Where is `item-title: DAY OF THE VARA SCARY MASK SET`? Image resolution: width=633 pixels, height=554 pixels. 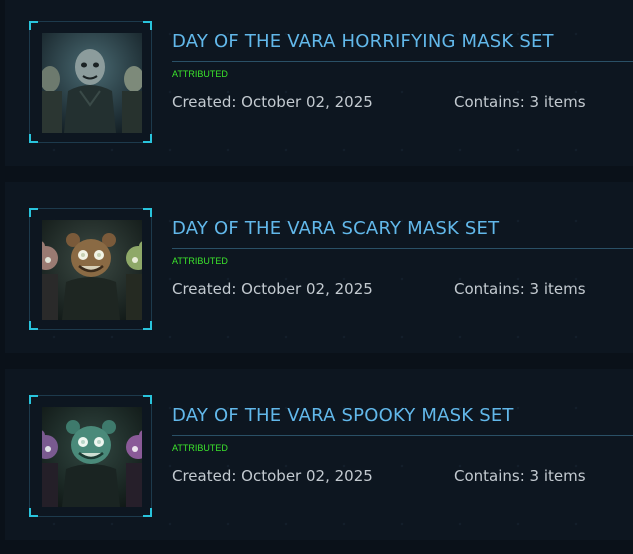
item-title: DAY OF THE VARA SCARY MASK SET is located at coordinates (402, 234).